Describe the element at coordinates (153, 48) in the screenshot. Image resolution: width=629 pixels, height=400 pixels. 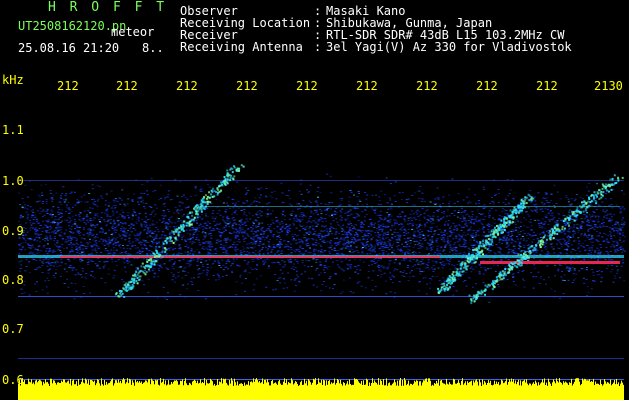
I see `meteor-count: 8..` at that location.